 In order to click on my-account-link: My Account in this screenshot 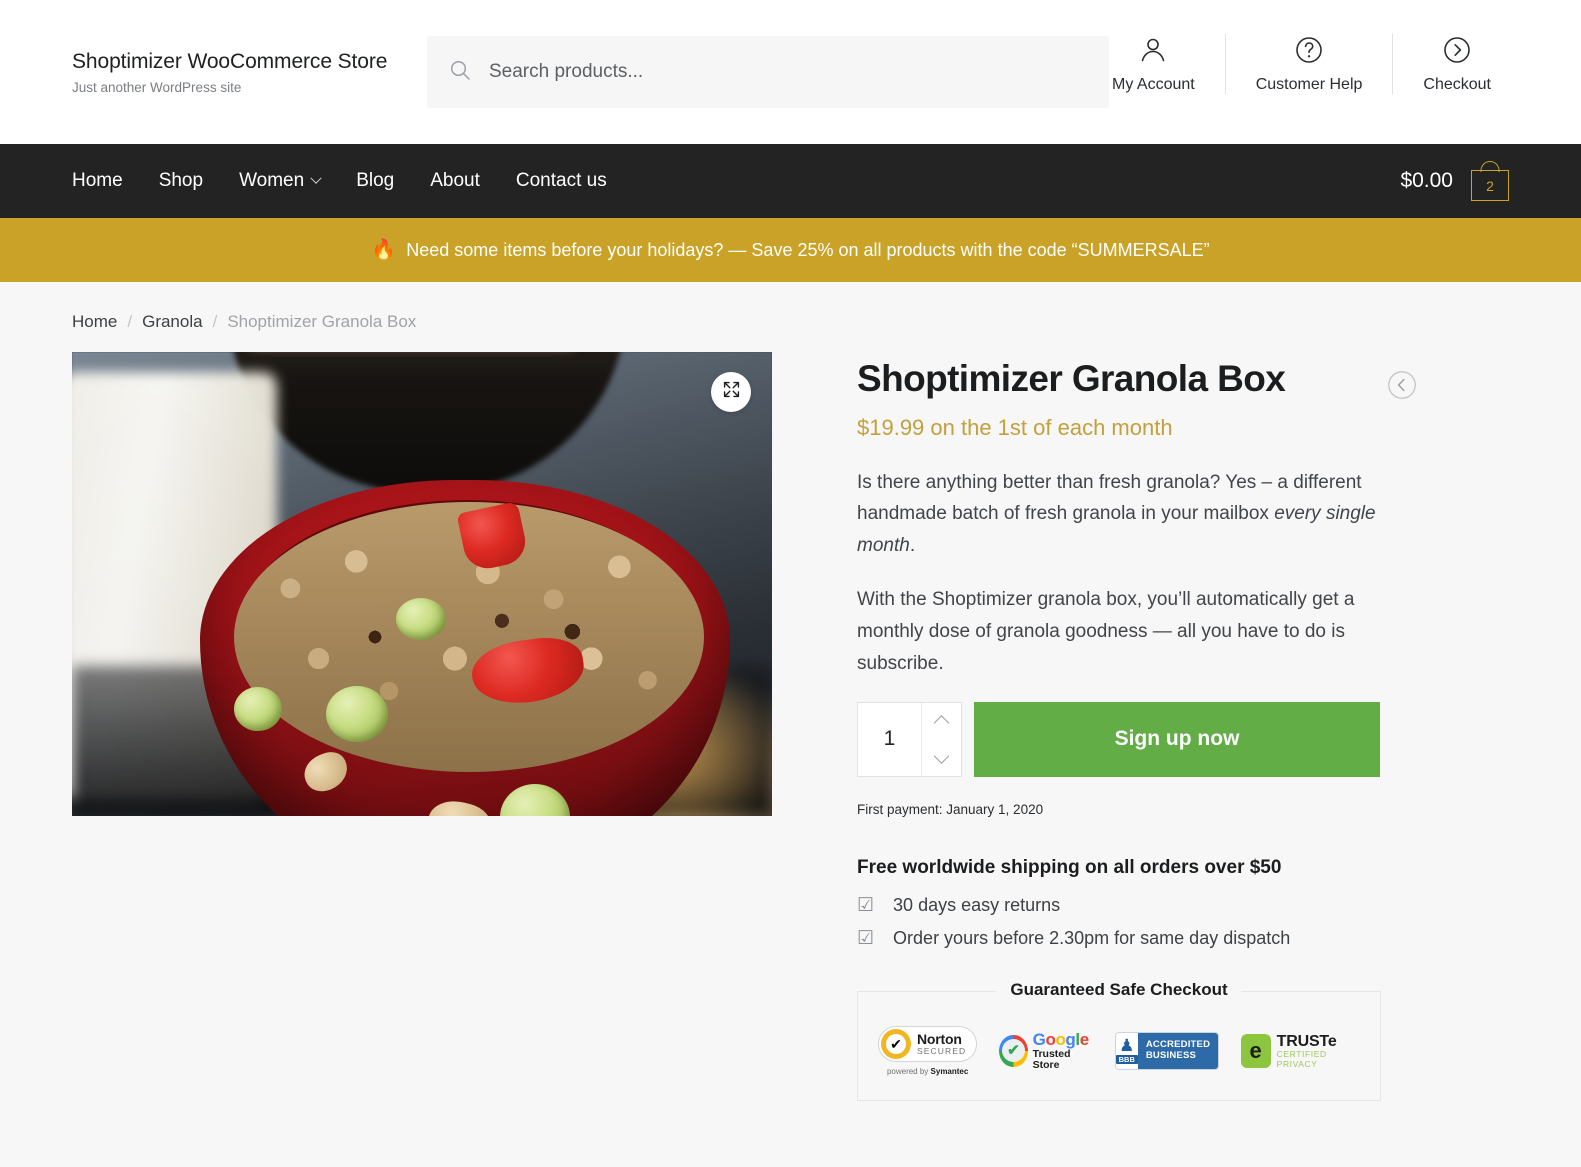, I will do `click(1153, 64)`.